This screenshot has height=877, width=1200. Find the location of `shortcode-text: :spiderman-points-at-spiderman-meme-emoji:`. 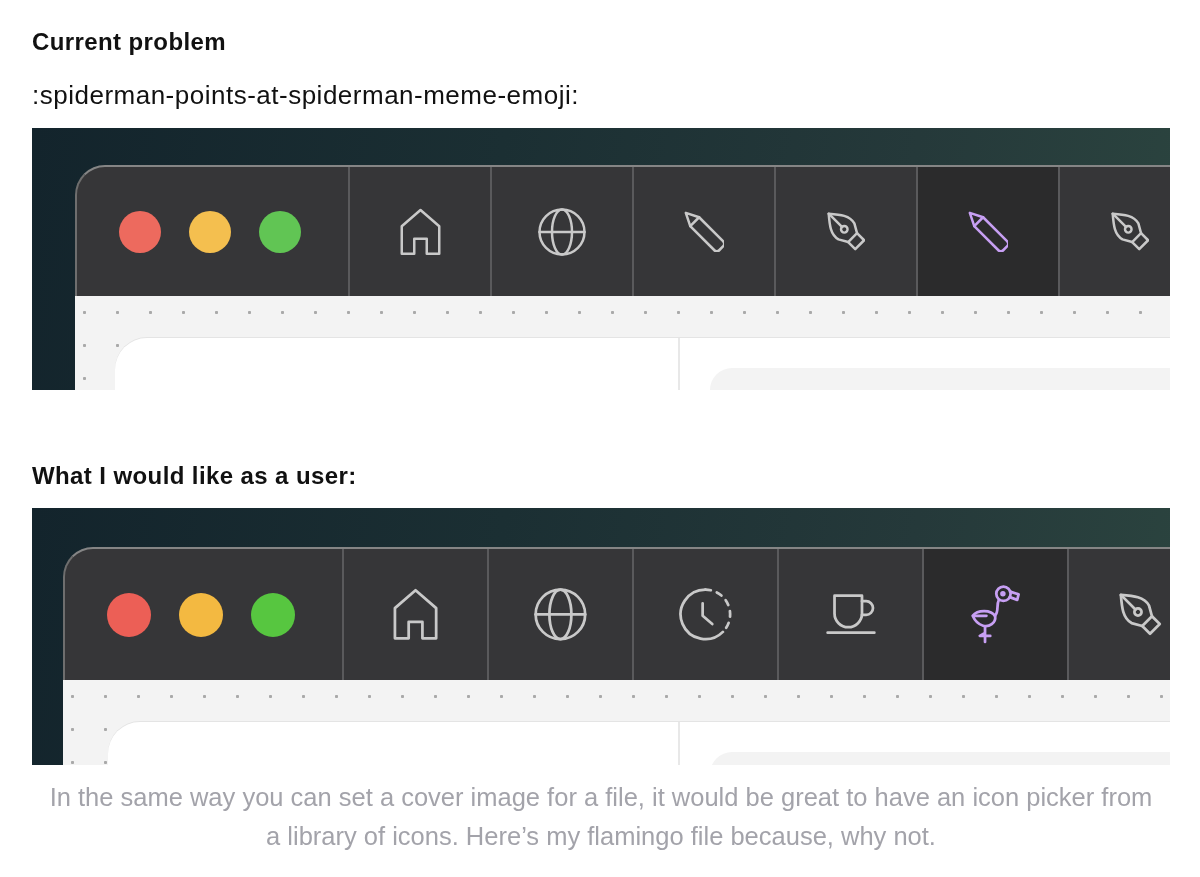

shortcode-text: :spiderman-points-at-spiderman-meme-emoji: is located at coordinates (306, 95).